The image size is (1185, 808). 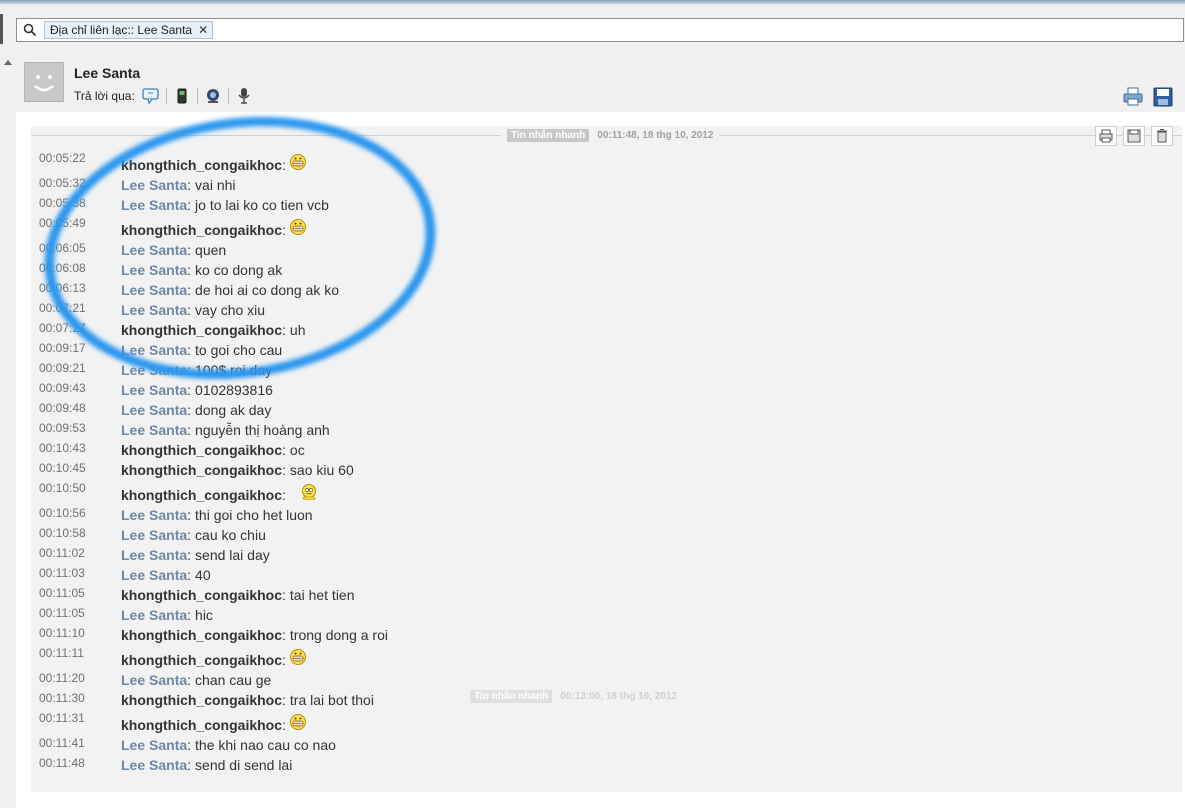 What do you see at coordinates (151, 96) in the screenshot?
I see `chat-icon` at bounding box center [151, 96].